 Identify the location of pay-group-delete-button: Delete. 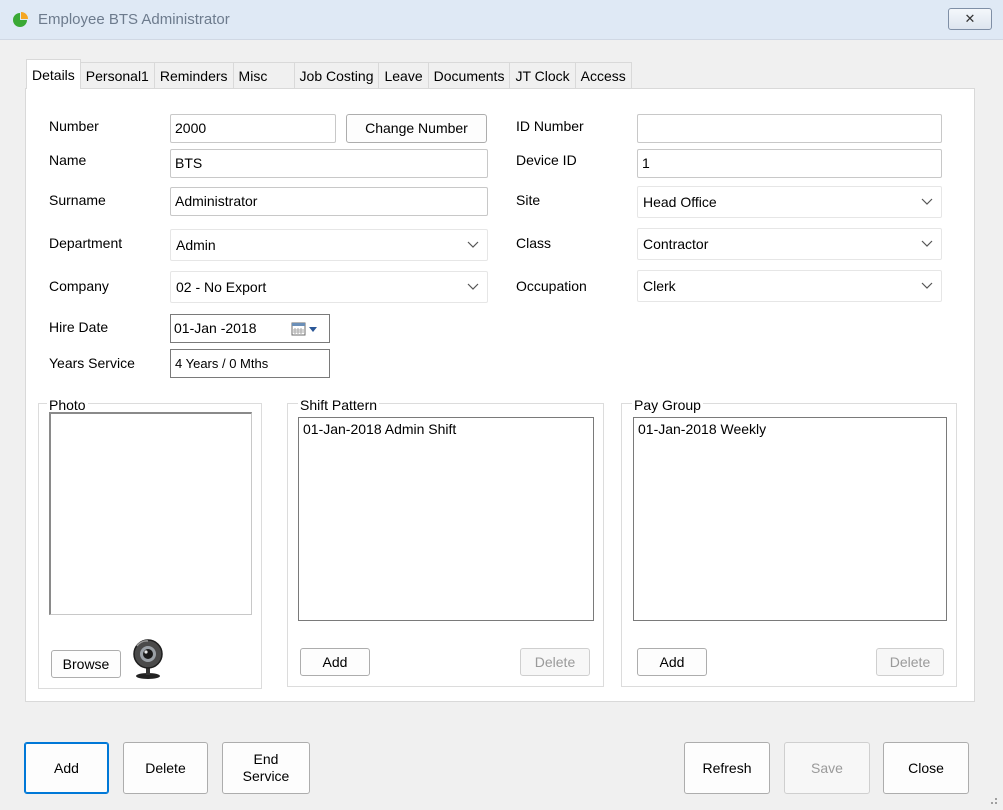
(910, 662).